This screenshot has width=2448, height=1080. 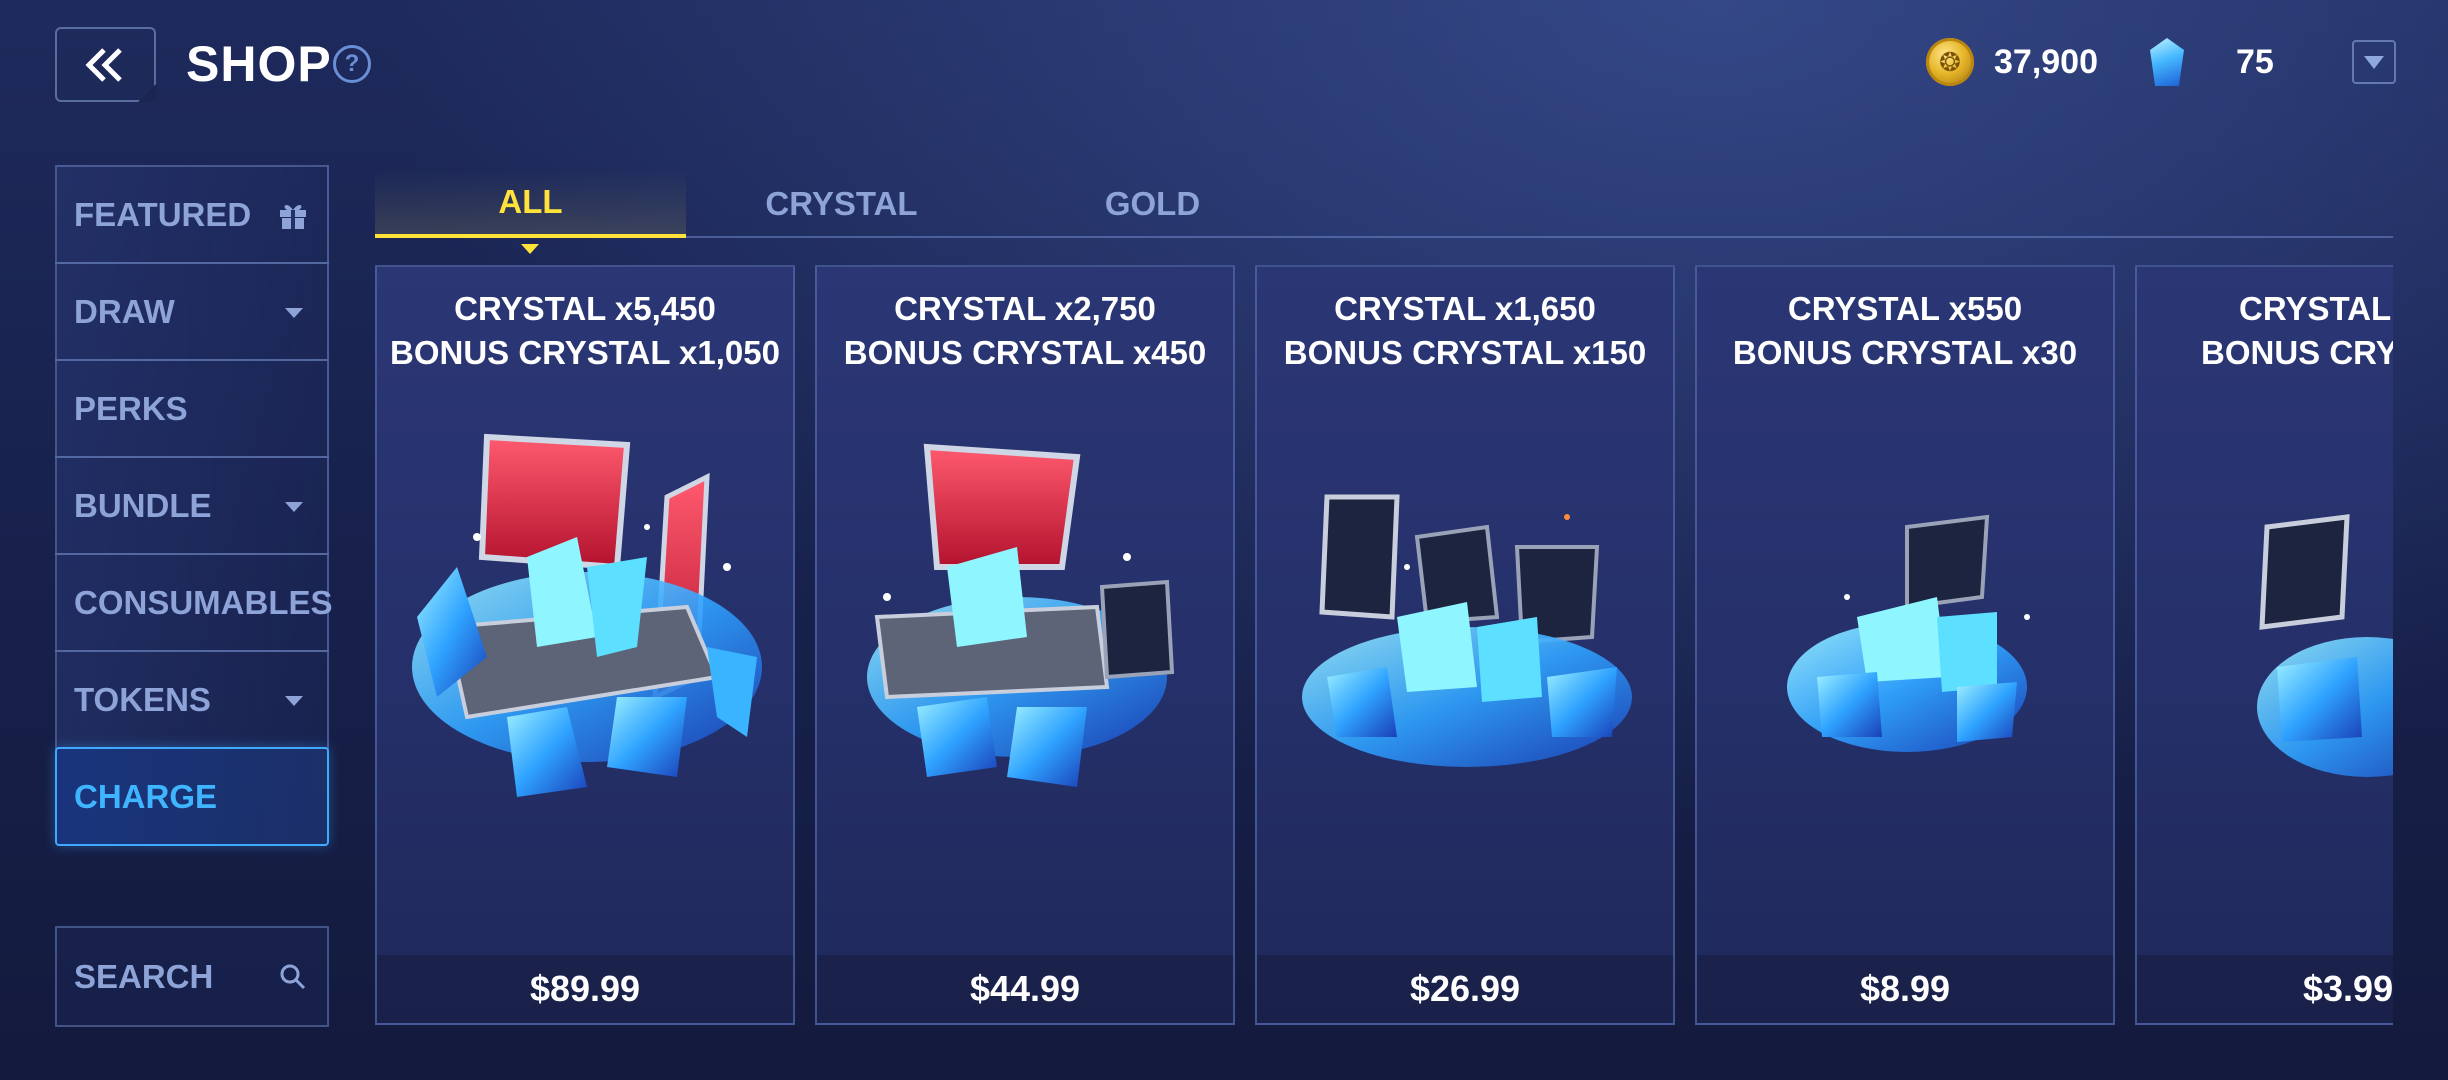 I want to click on sidebar-item-charge: CHARGE, so click(x=192, y=796).